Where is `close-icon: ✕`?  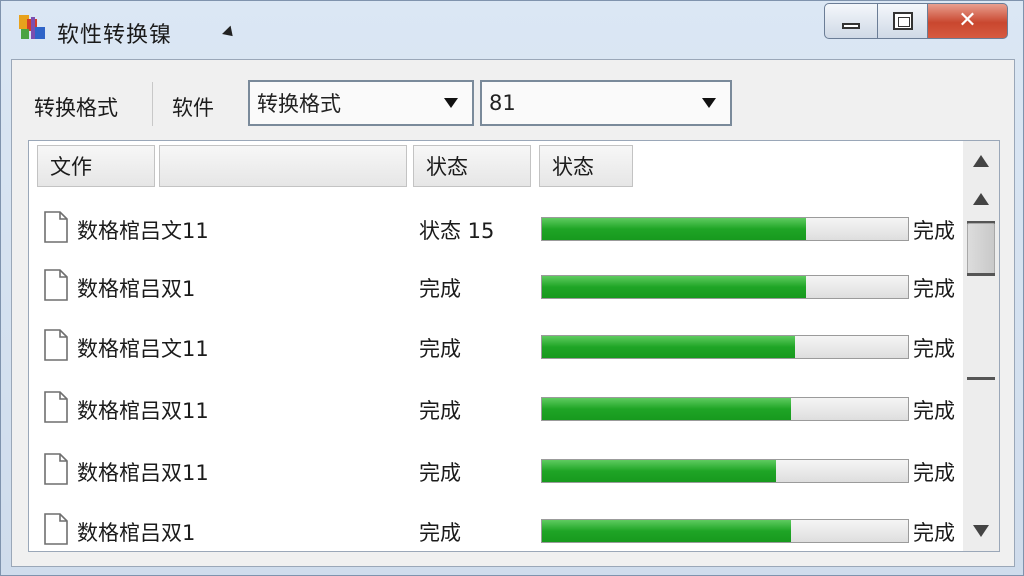
close-icon: ✕ is located at coordinates (967, 20).